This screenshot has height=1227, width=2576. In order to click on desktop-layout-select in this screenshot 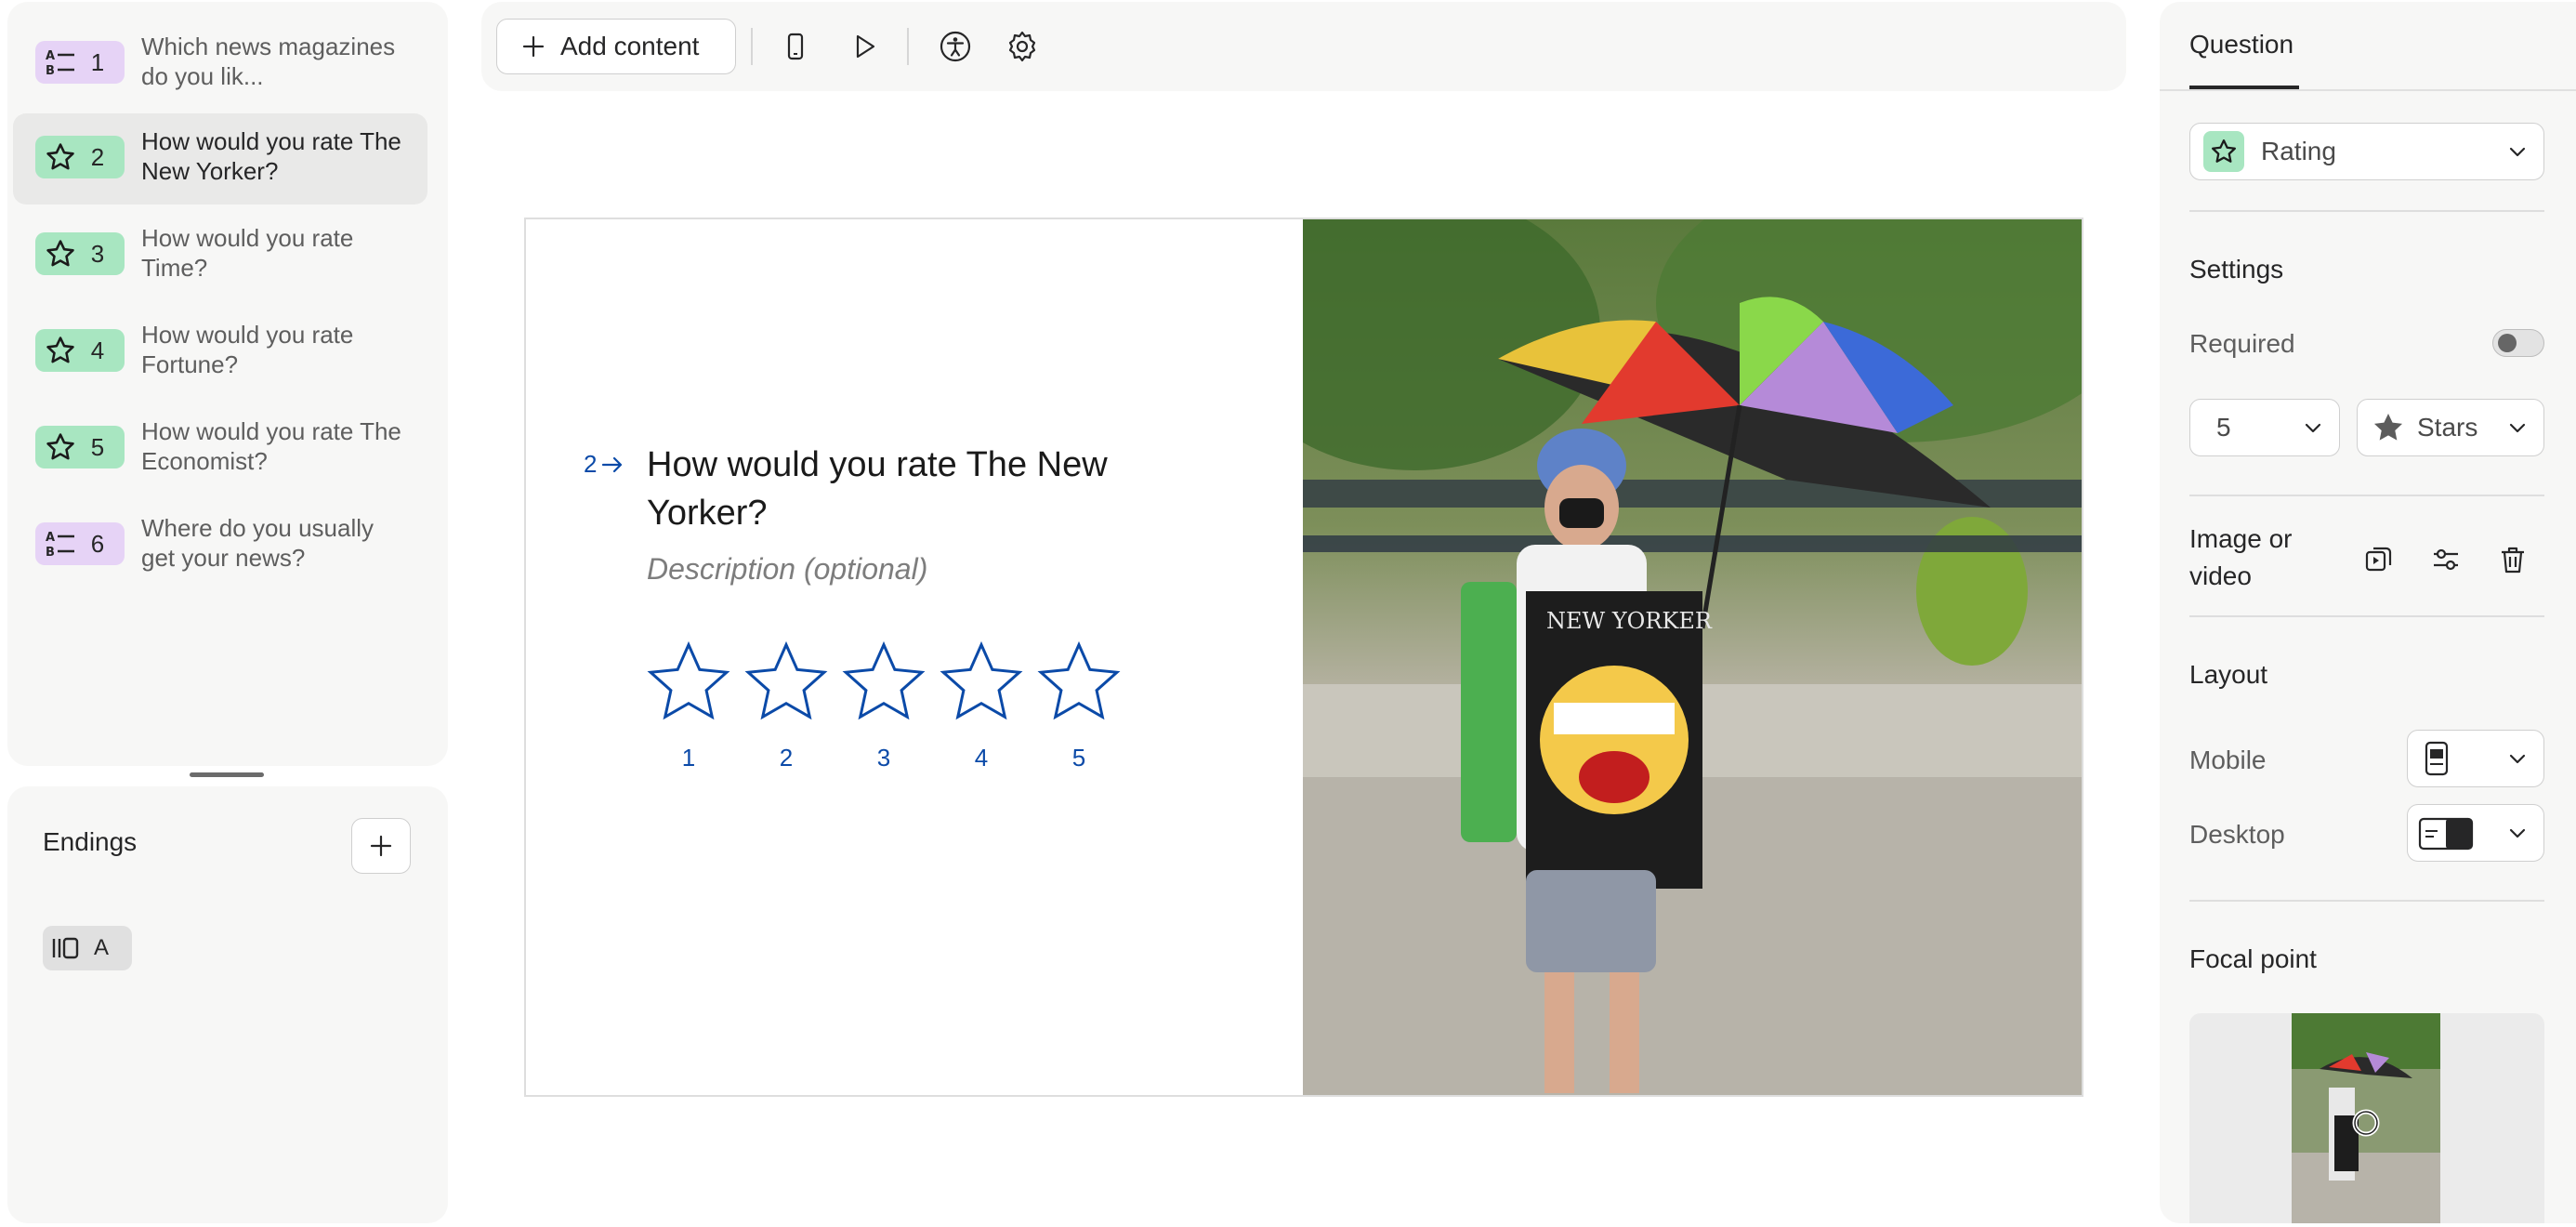, I will do `click(2475, 833)`.